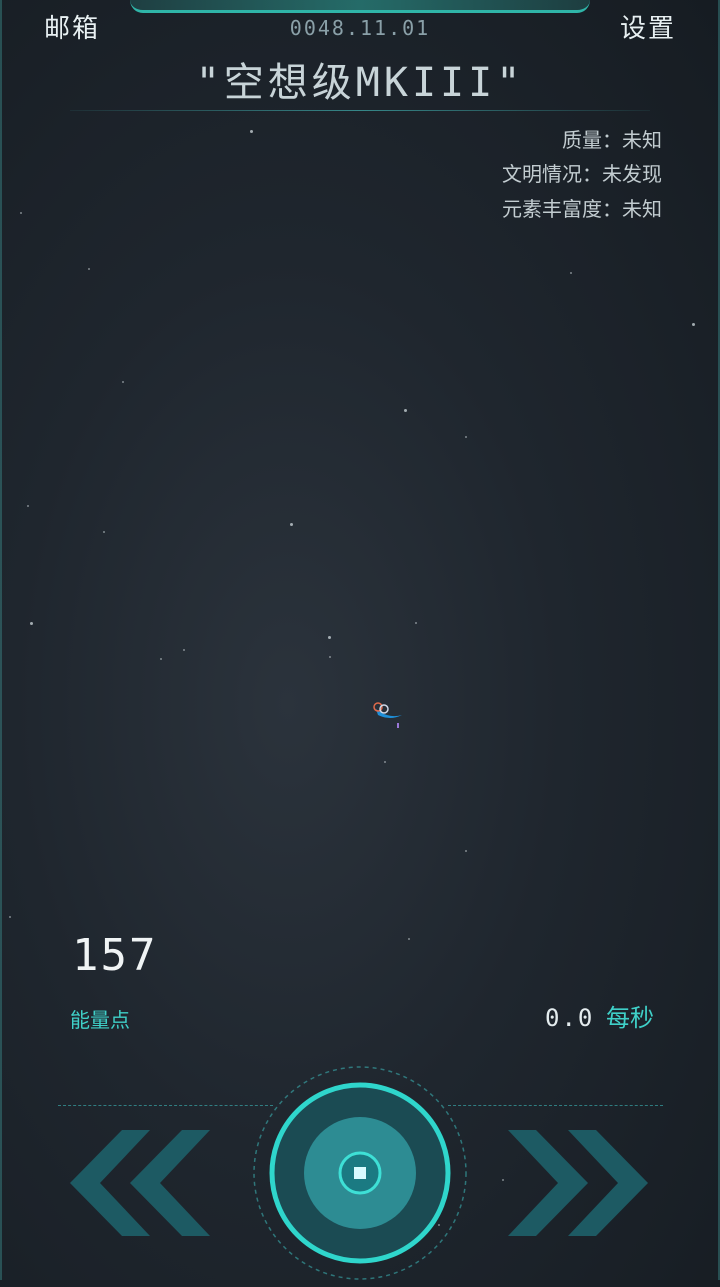 This screenshot has width=720, height=1287. I want to click on spaceship-sprite, so click(386, 714).